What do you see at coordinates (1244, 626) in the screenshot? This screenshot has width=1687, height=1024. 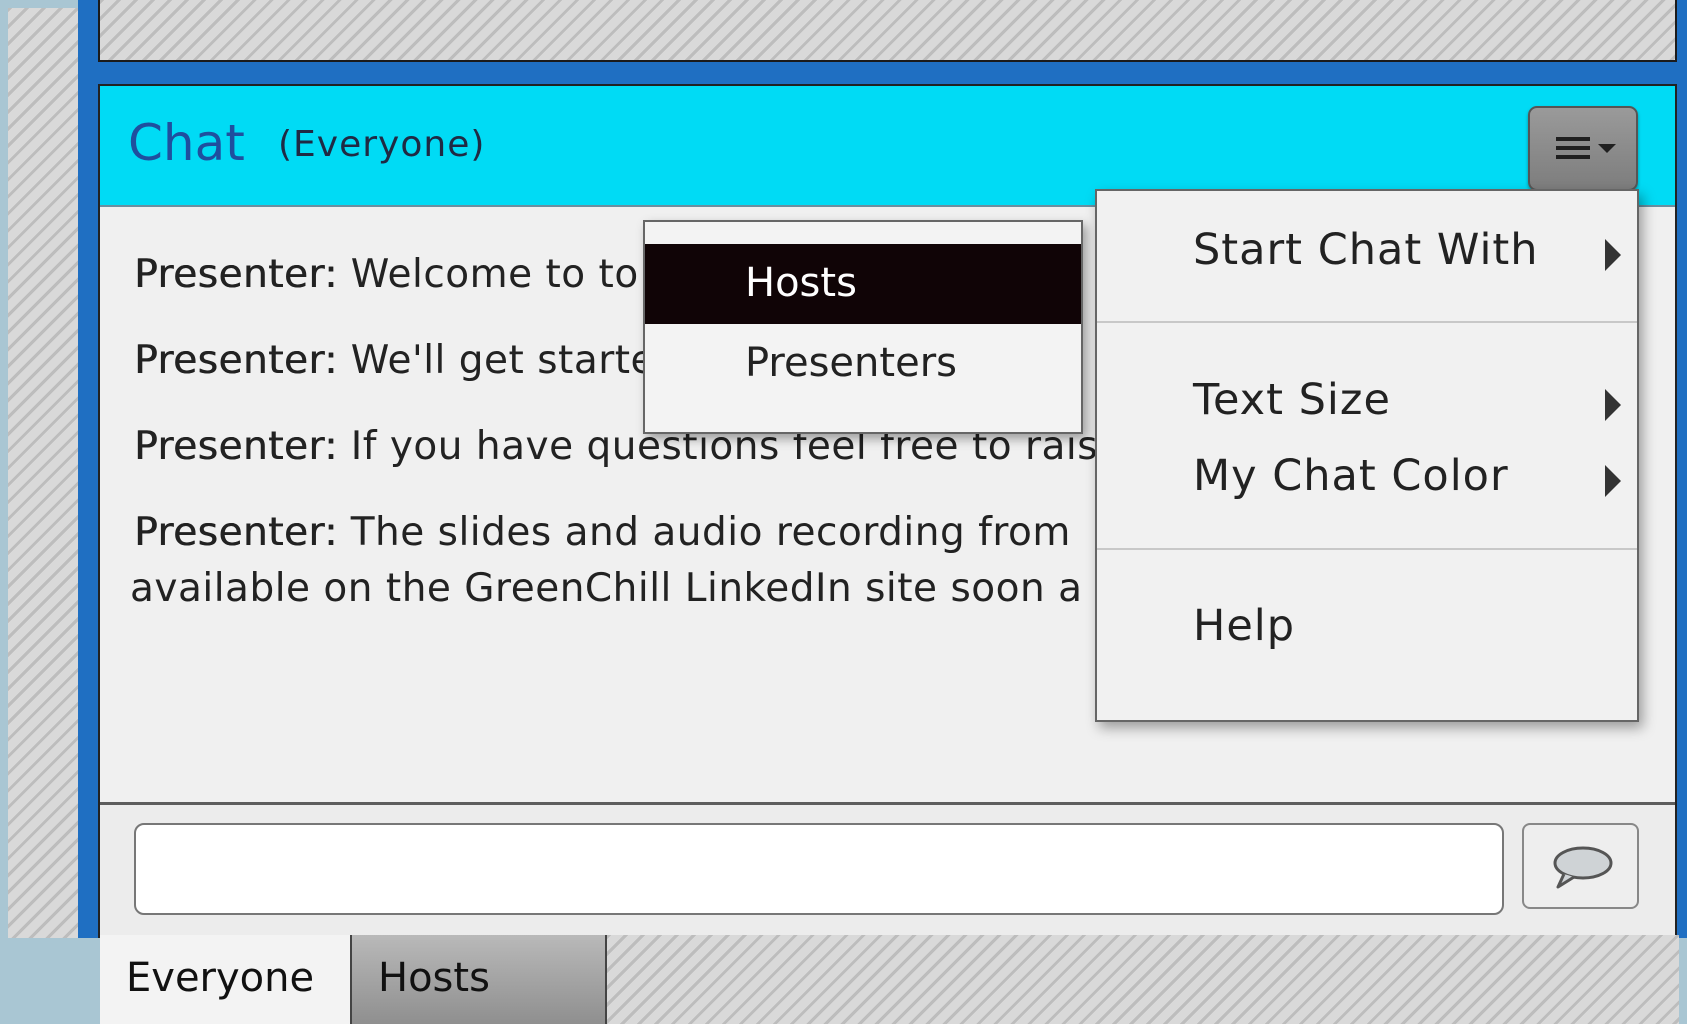 I see `menu-item-label: Help` at bounding box center [1244, 626].